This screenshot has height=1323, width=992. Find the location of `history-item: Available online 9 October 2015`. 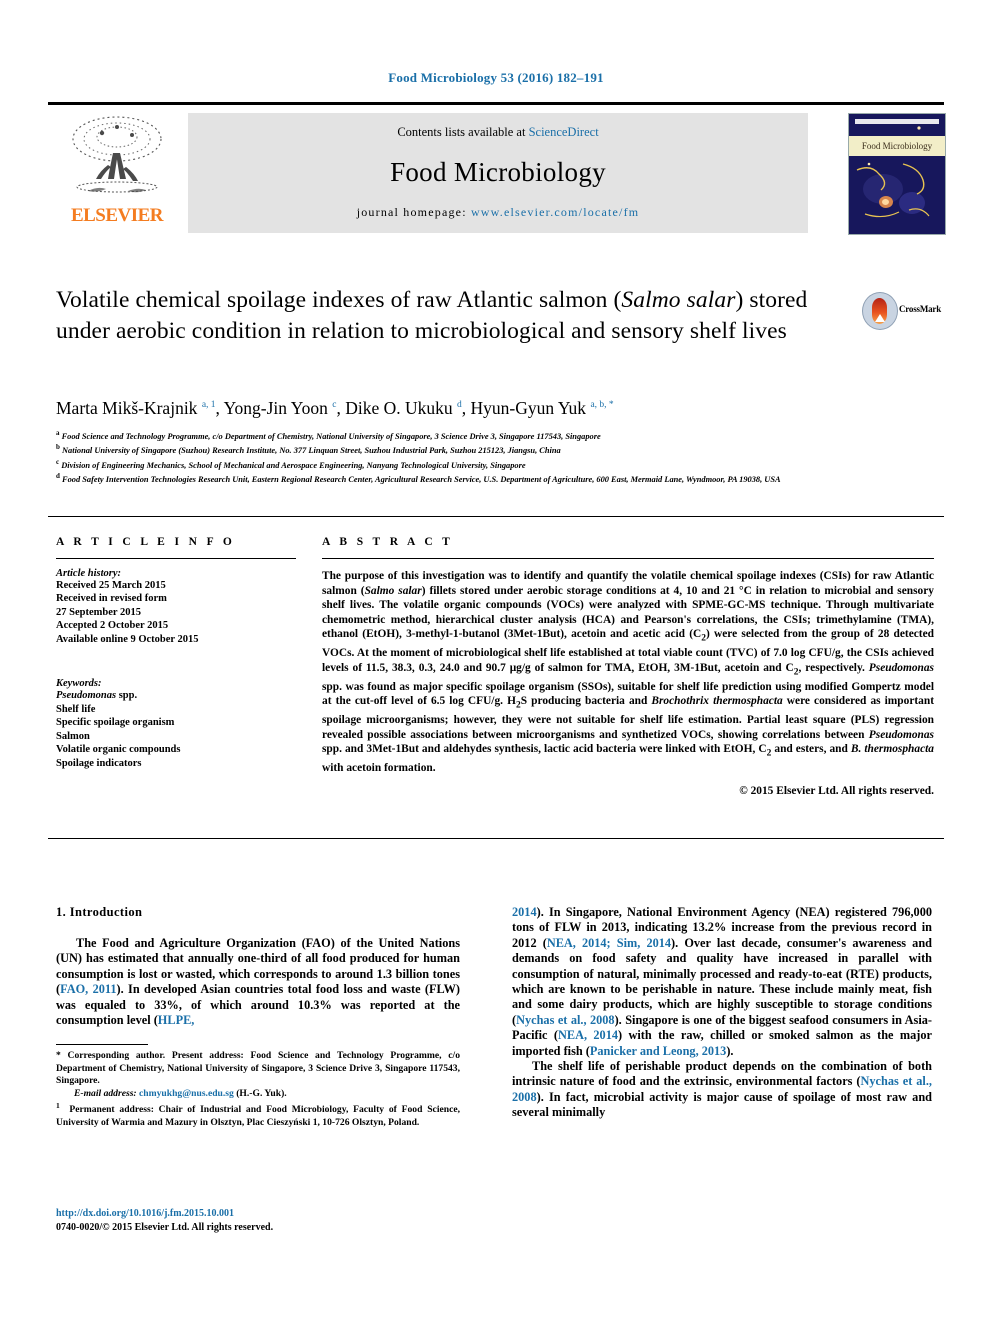

history-item: Available online 9 October 2015 is located at coordinates (127, 639).